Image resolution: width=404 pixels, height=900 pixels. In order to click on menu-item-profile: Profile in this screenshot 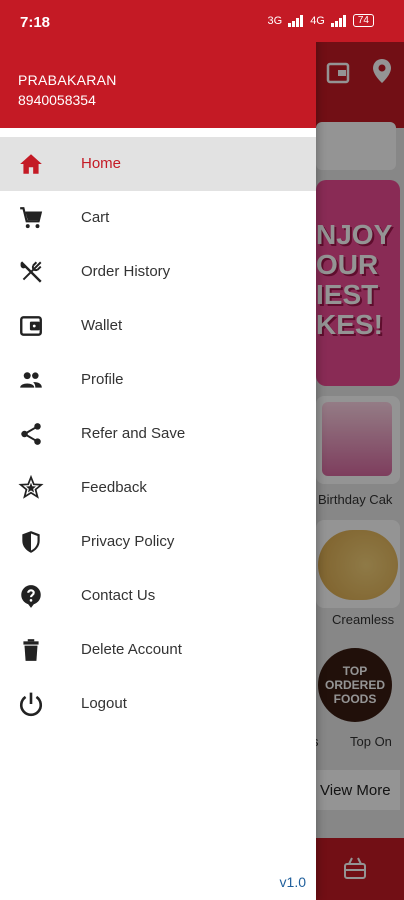, I will do `click(158, 380)`.